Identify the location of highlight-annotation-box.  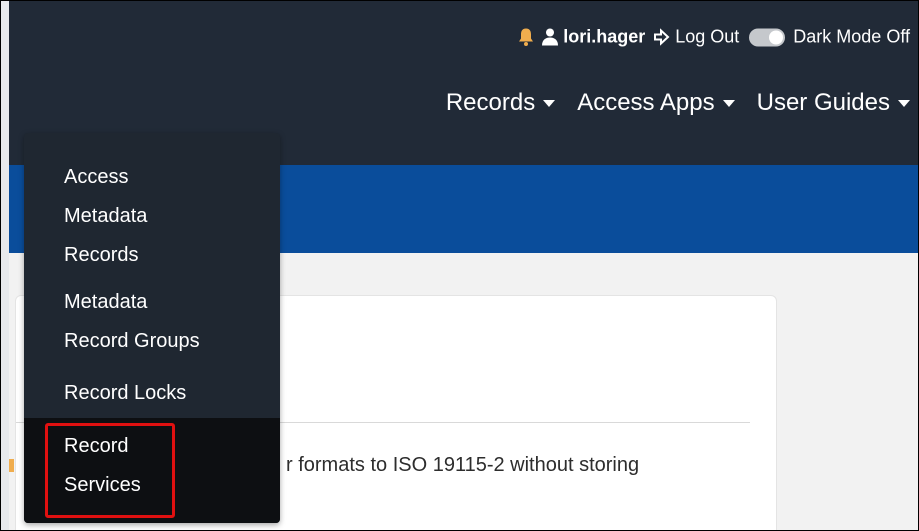
(110, 470).